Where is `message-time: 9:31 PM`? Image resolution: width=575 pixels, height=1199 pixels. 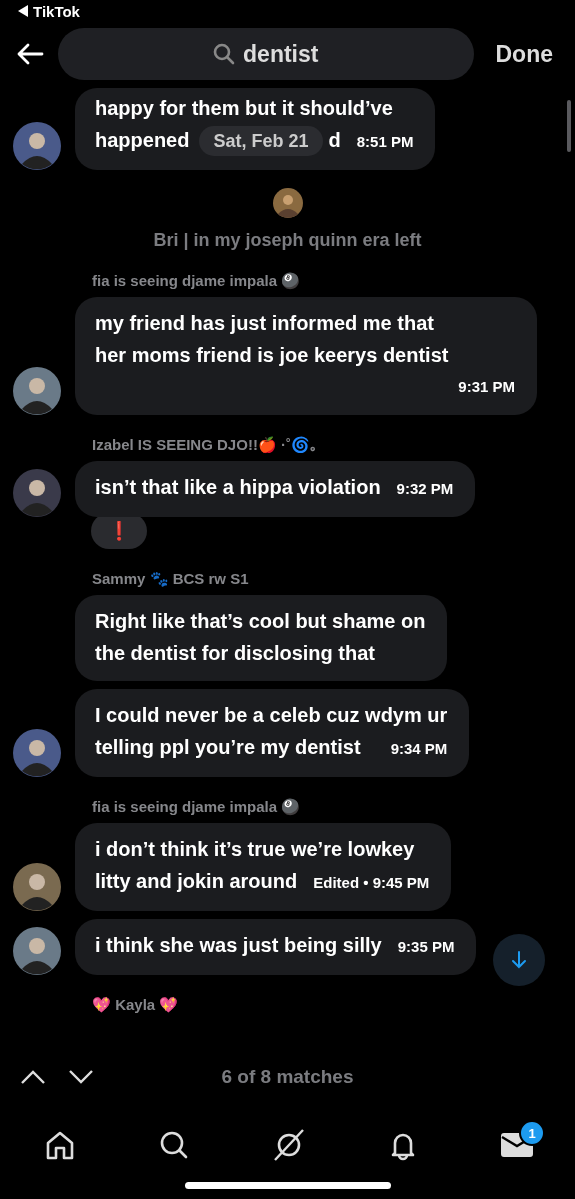
message-time: 9:31 PM is located at coordinates (486, 387).